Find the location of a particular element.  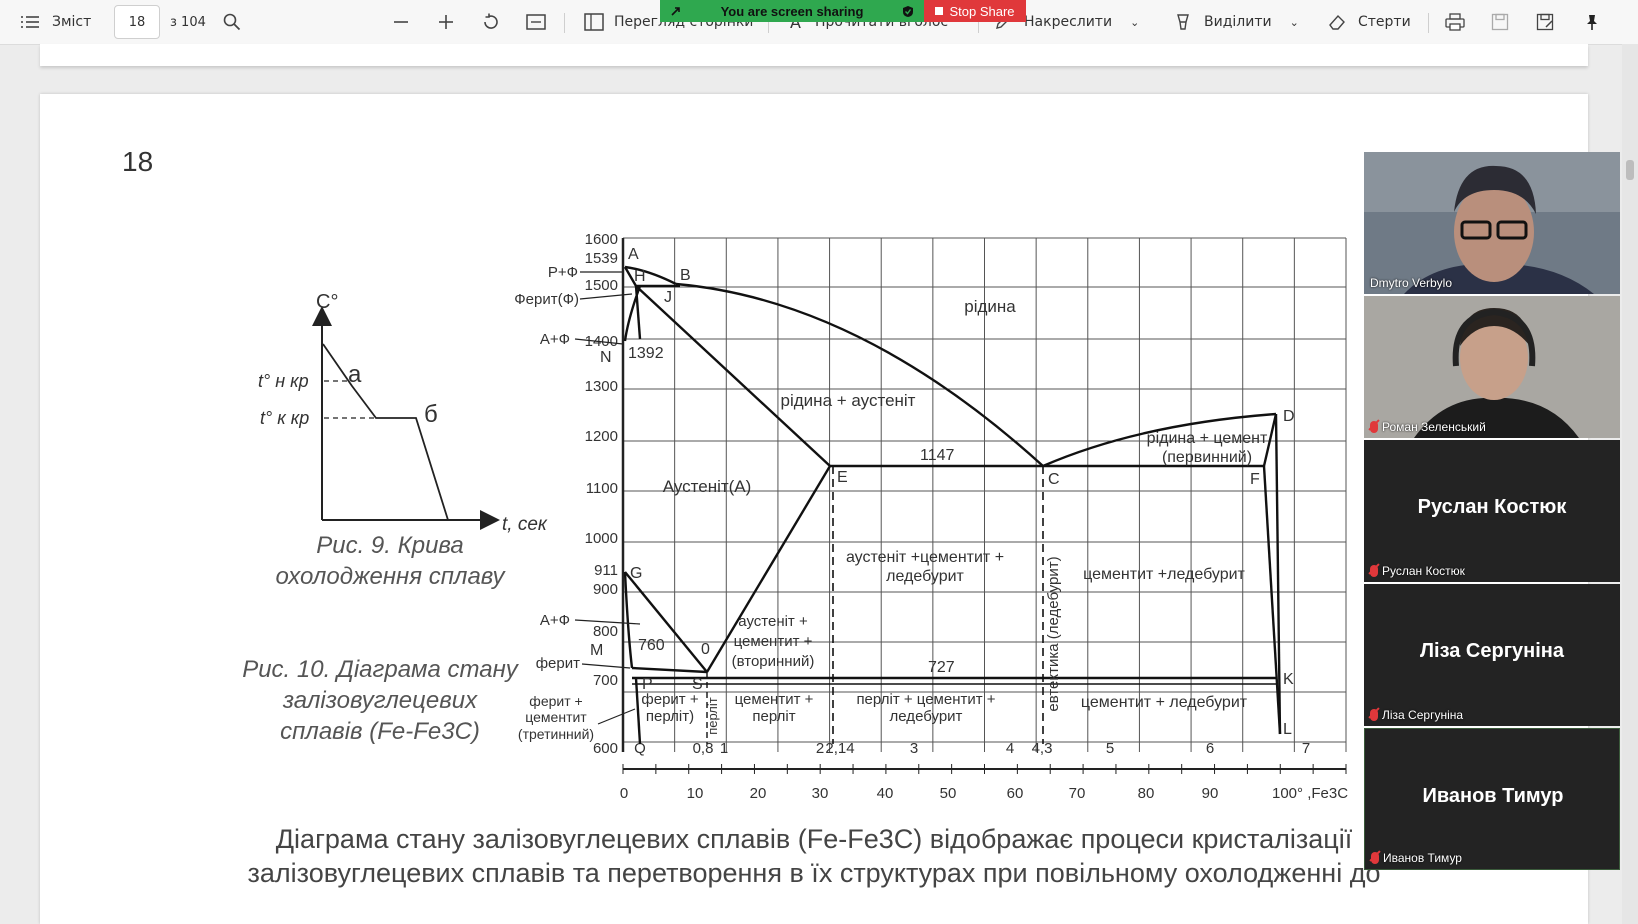

participant-label: Иванов Тимур is located at coordinates (1416, 858).